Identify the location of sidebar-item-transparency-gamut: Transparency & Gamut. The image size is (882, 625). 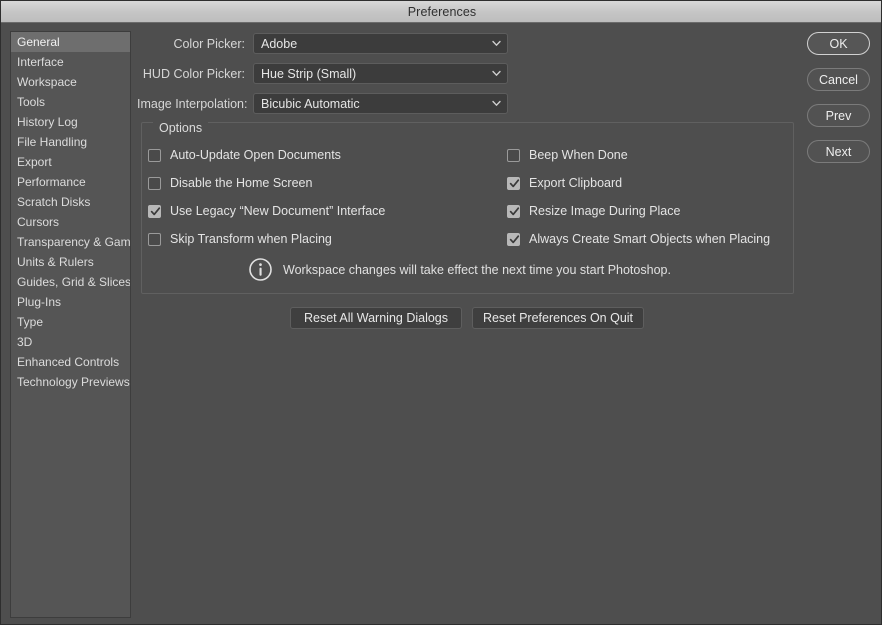
(70, 242).